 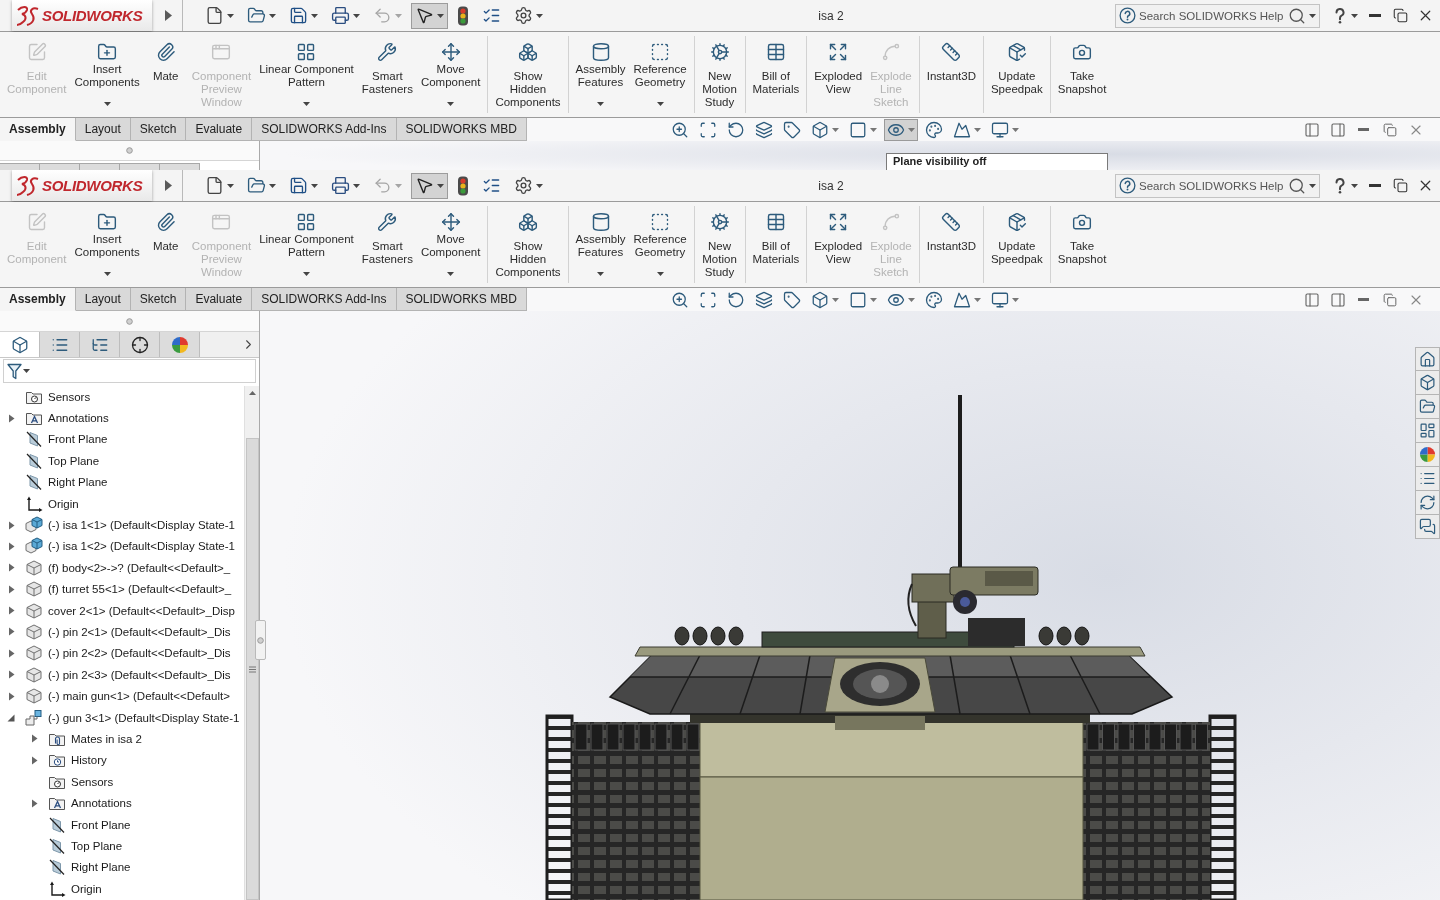 What do you see at coordinates (324, 129) in the screenshot?
I see `tab: SOLIDWORKS Add-Ins` at bounding box center [324, 129].